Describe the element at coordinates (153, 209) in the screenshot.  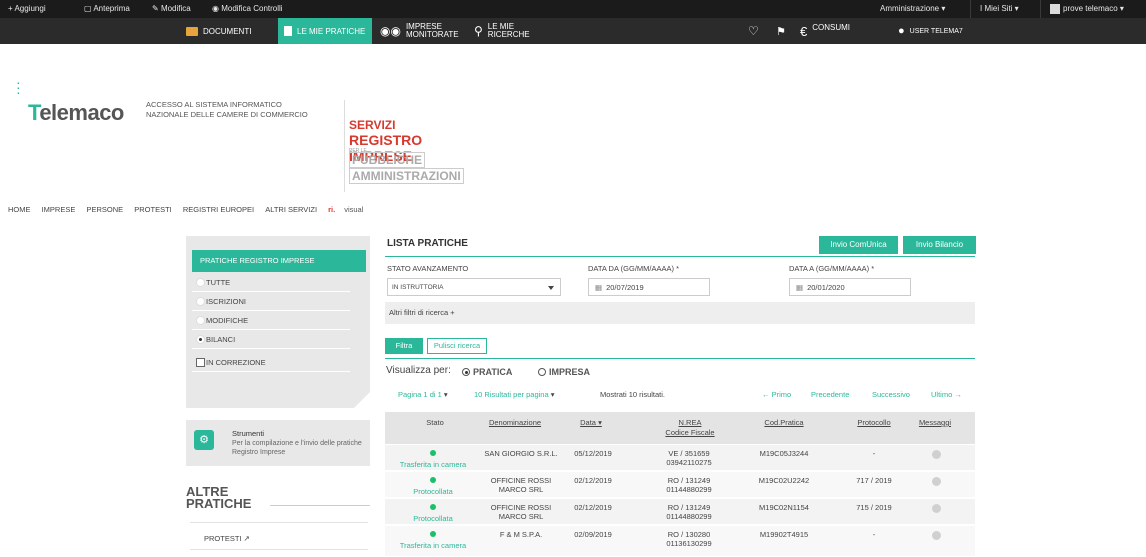
I see `menu-protesti: PROTESTI` at that location.